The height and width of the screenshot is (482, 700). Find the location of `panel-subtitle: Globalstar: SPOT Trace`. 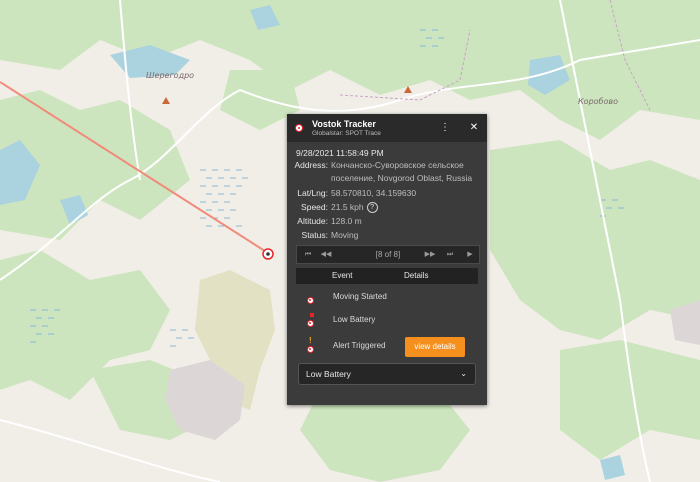

panel-subtitle: Globalstar: SPOT Trace is located at coordinates (346, 133).